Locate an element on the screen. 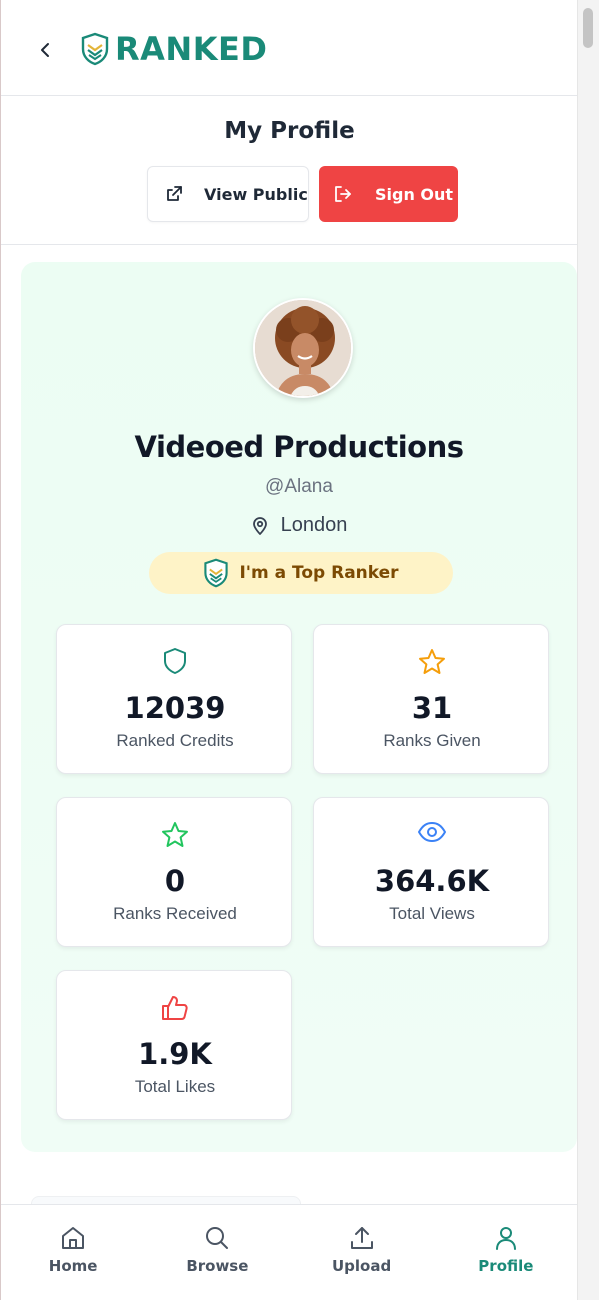  back-button is located at coordinates (45, 50).